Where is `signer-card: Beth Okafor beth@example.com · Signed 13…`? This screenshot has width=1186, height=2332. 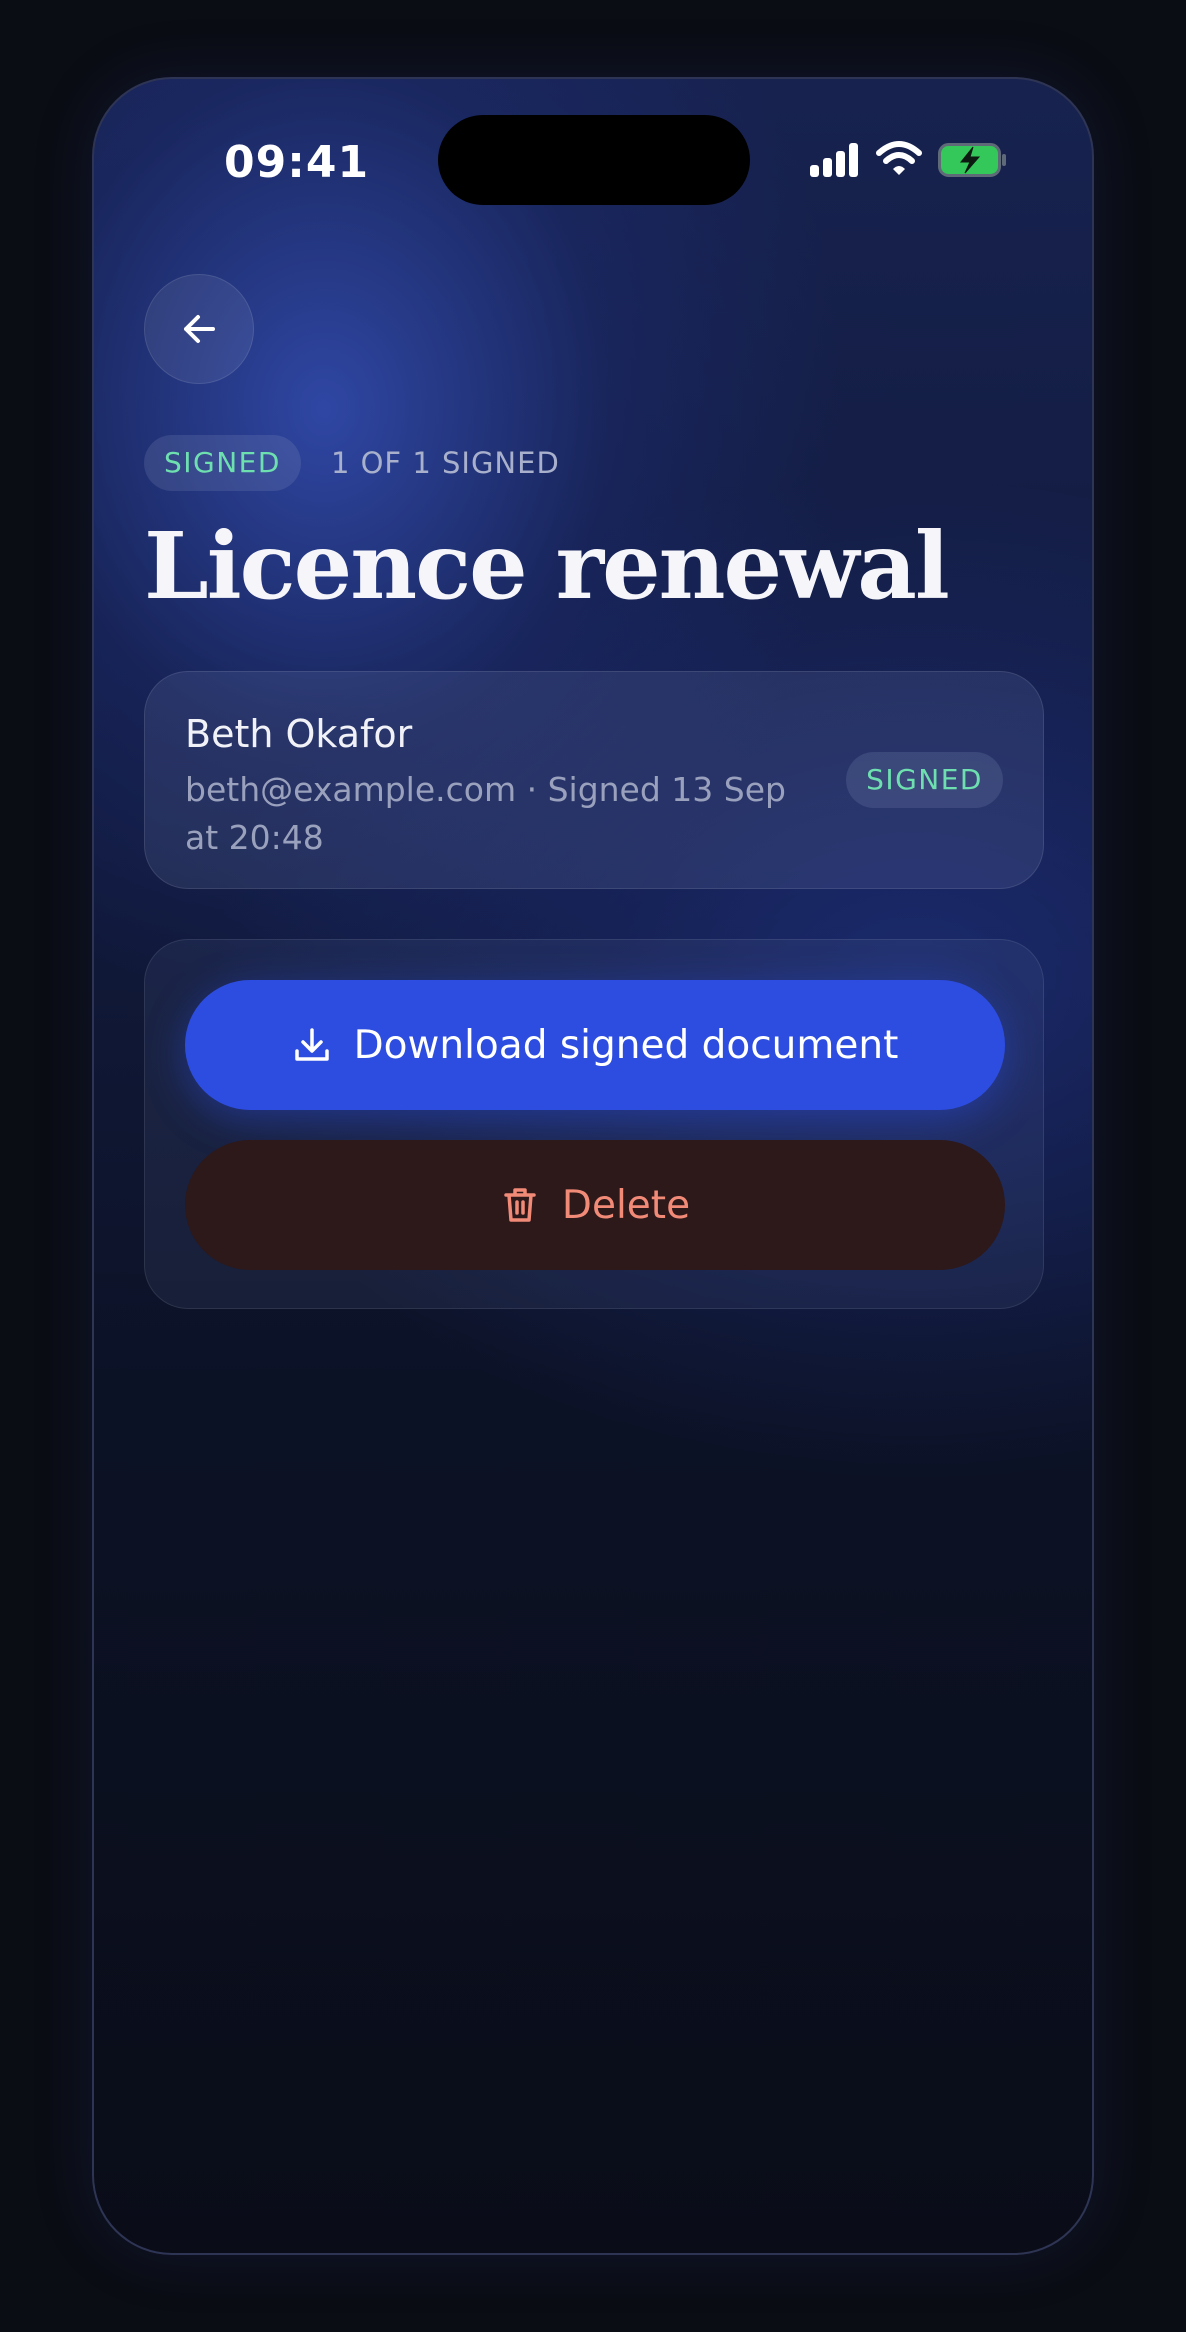 signer-card: Beth Okafor beth@example.com · Signed 13… is located at coordinates (594, 780).